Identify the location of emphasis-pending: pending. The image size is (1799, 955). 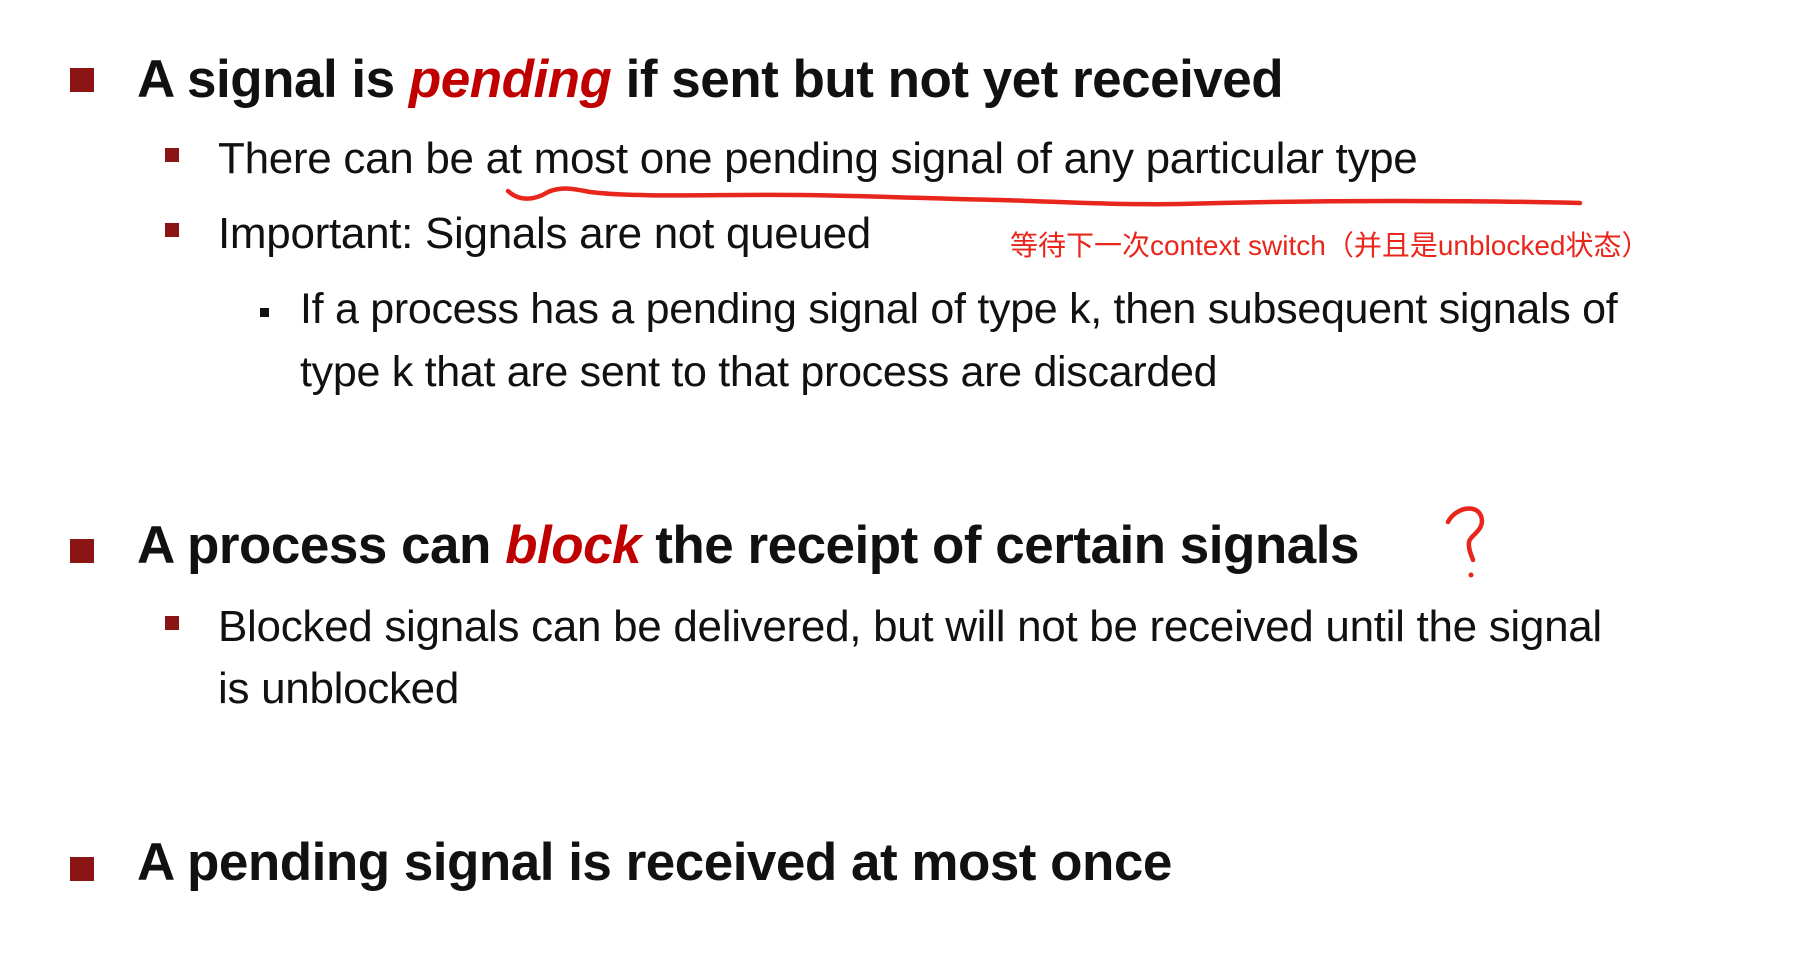
(510, 79).